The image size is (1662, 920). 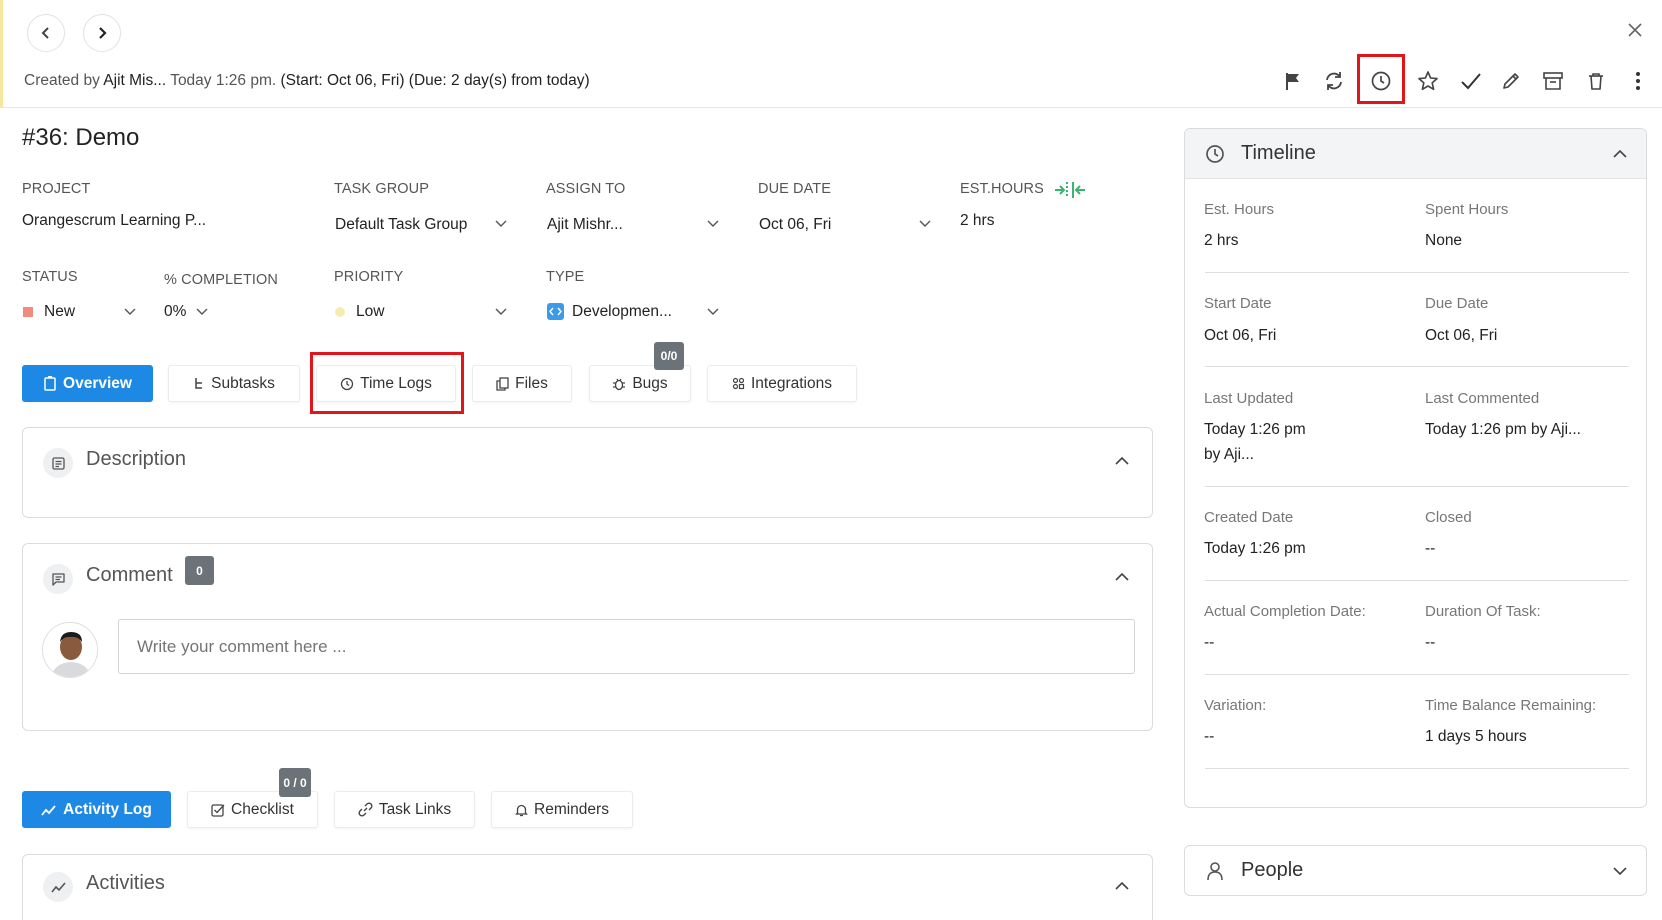 I want to click on edit-button, so click(x=1511, y=81).